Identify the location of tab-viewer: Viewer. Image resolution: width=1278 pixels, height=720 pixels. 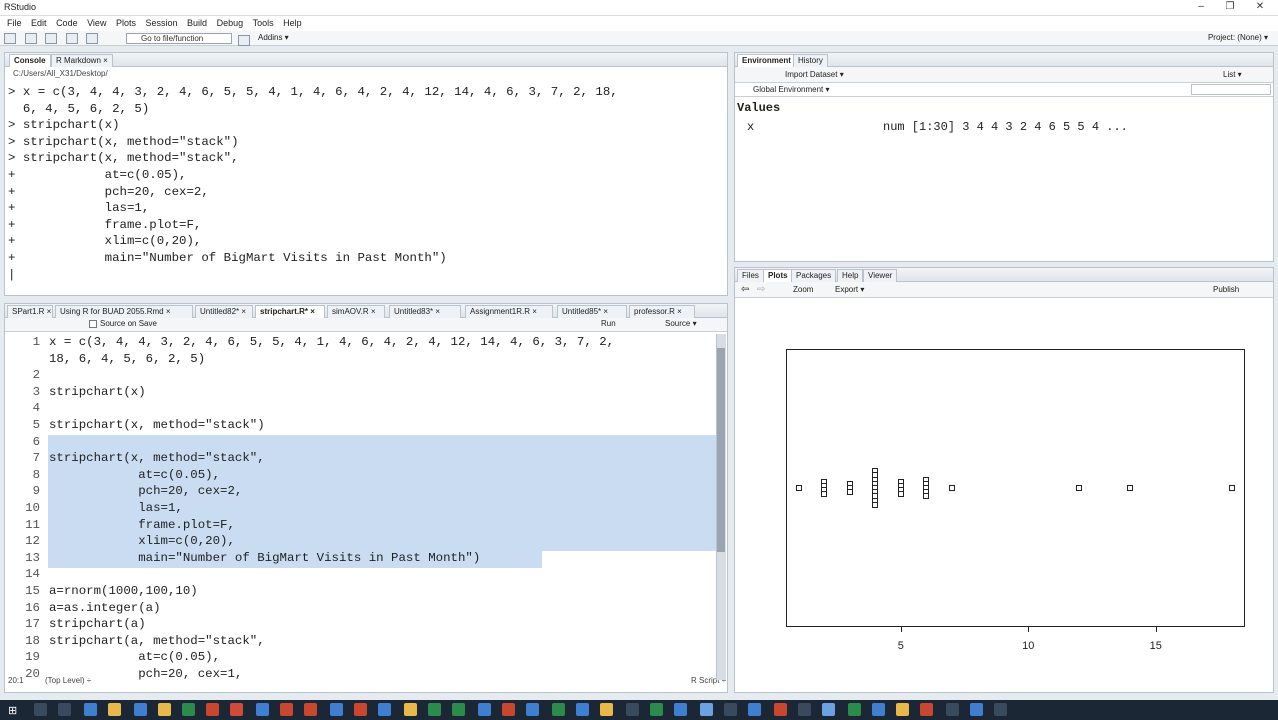
(880, 275).